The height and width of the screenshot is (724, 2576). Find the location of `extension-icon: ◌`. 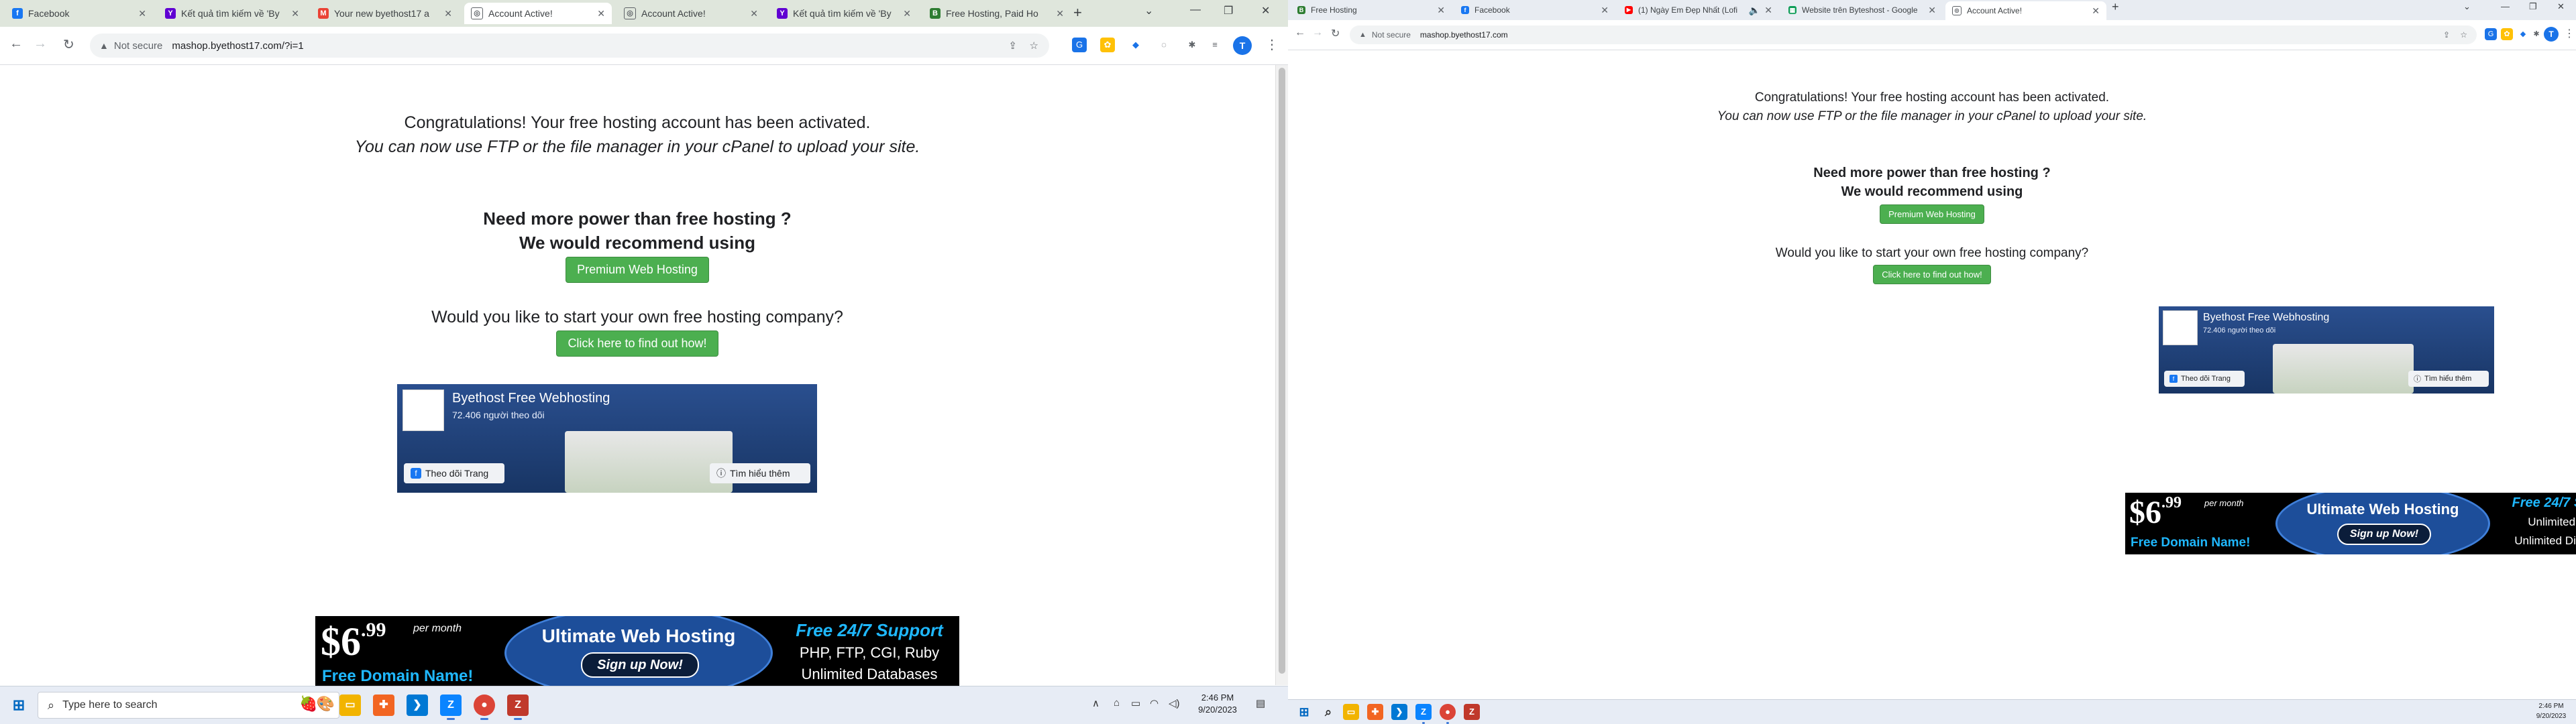

extension-icon: ◌ is located at coordinates (1164, 45).